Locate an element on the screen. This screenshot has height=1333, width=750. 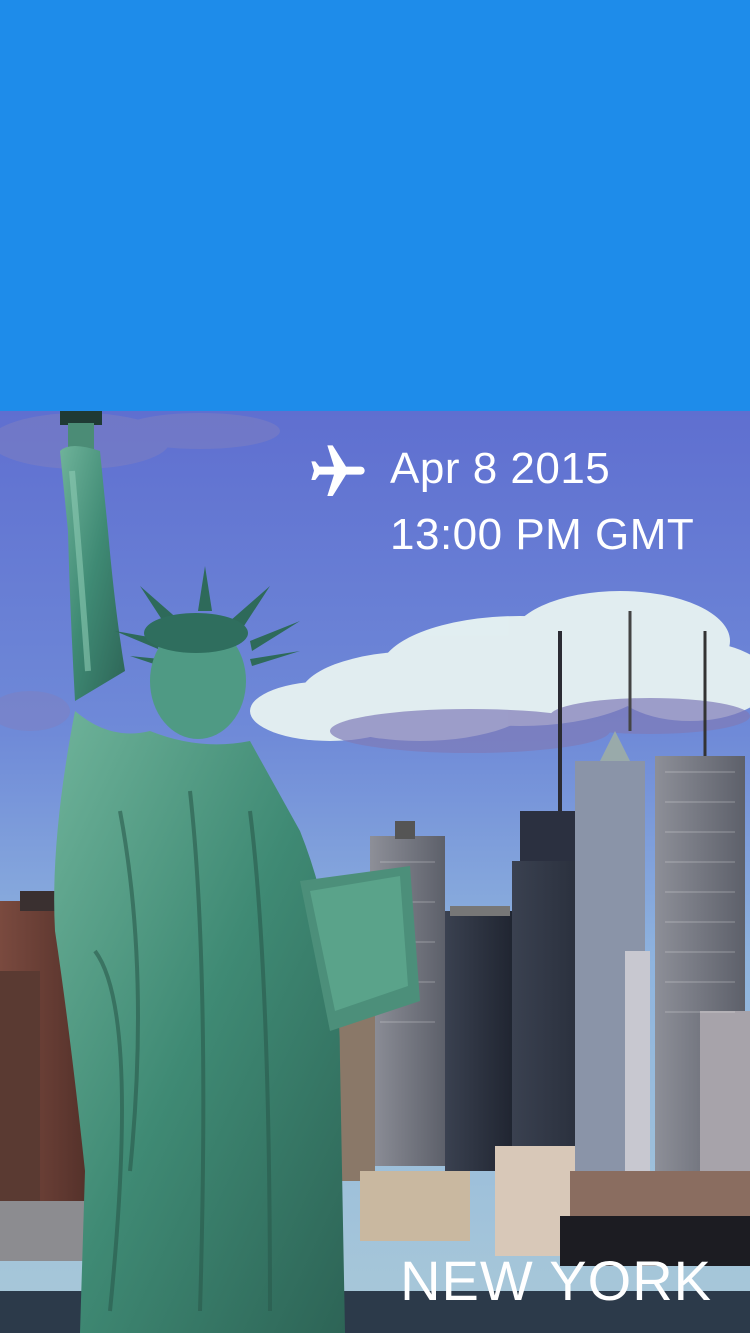
flight-date: Apr 8 2015 is located at coordinates (500, 468).